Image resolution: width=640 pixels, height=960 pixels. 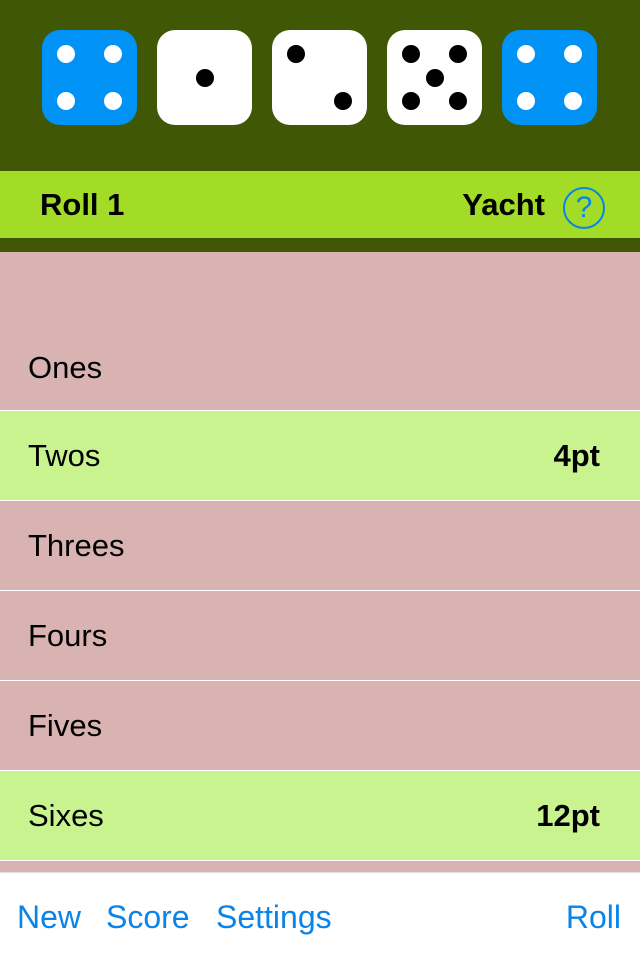 I want to click on game-mode-label: Yacht, so click(x=503, y=204).